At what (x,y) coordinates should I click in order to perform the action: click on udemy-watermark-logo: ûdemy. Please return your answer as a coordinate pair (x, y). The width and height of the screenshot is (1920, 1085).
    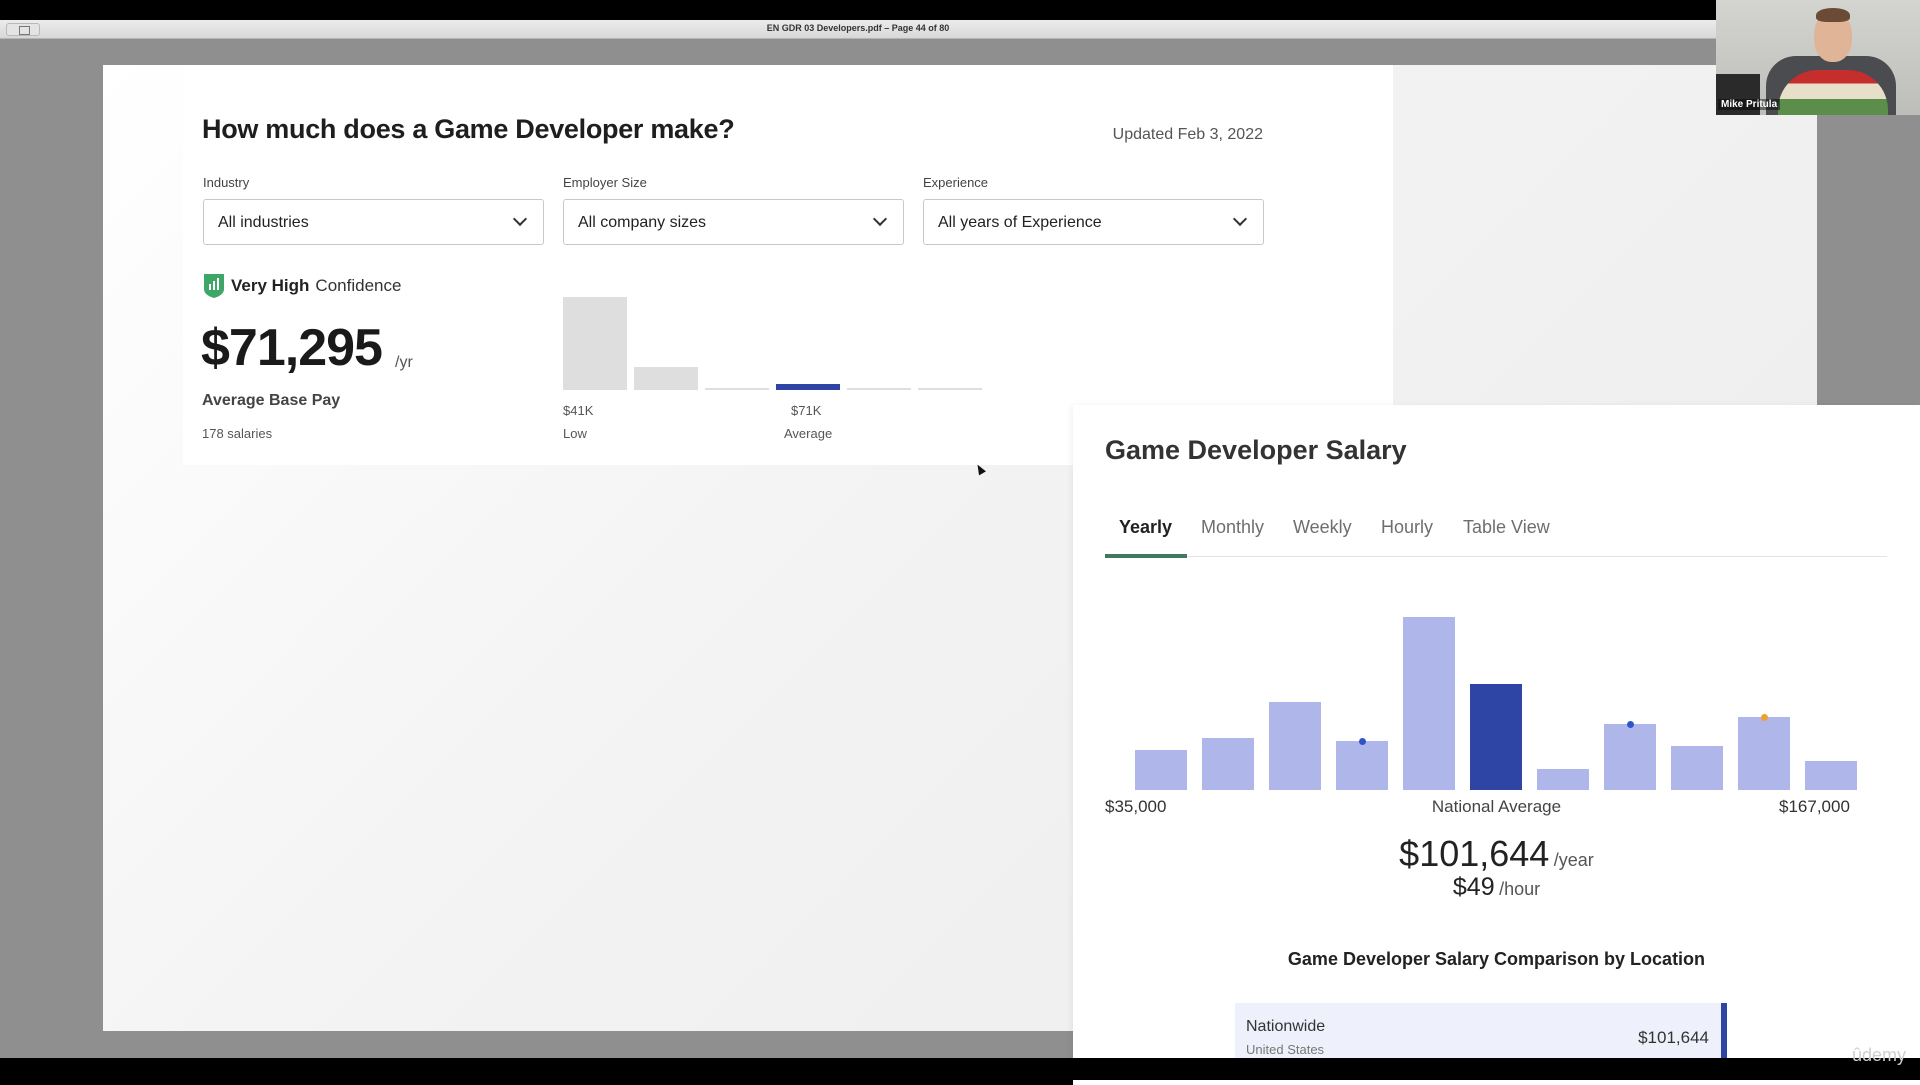
    Looking at the image, I should click on (1878, 1055).